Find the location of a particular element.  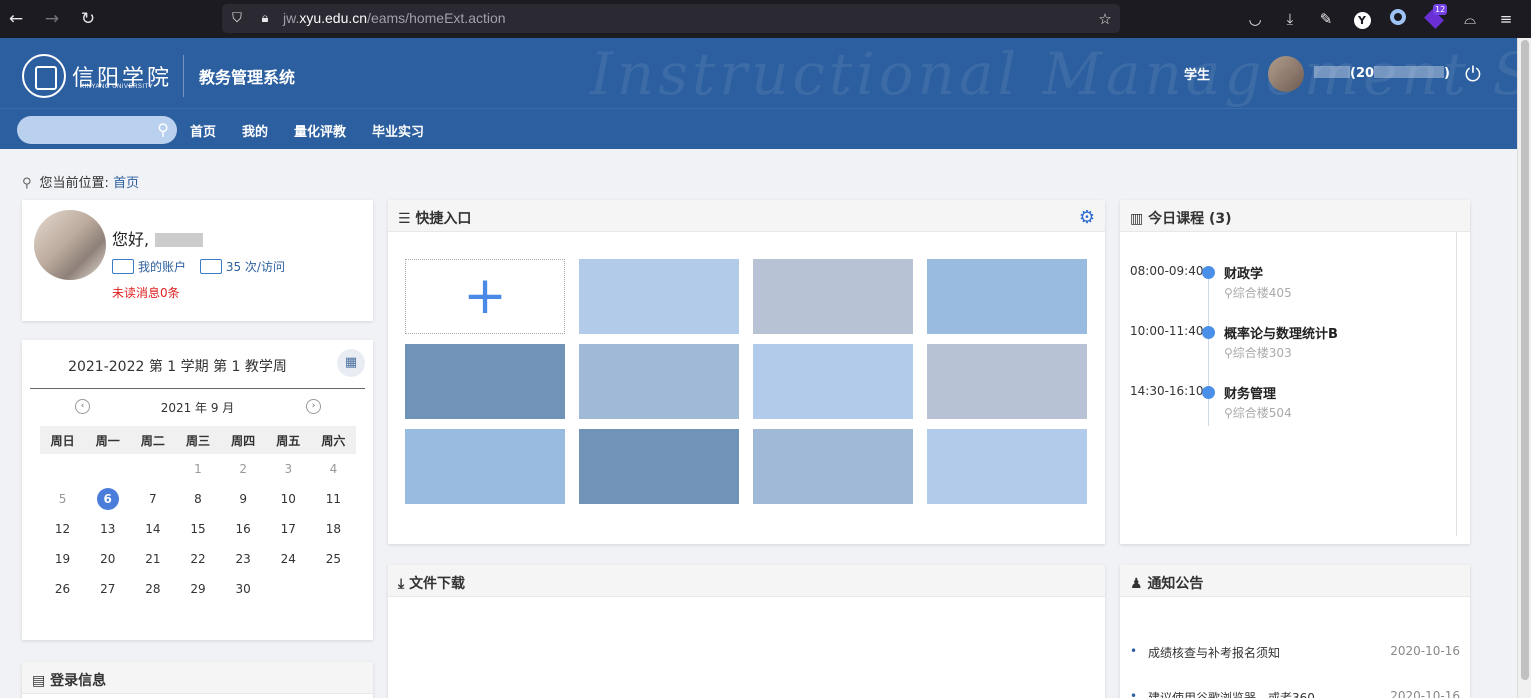

page-scrollbar-thumb is located at coordinates (1525, 360).